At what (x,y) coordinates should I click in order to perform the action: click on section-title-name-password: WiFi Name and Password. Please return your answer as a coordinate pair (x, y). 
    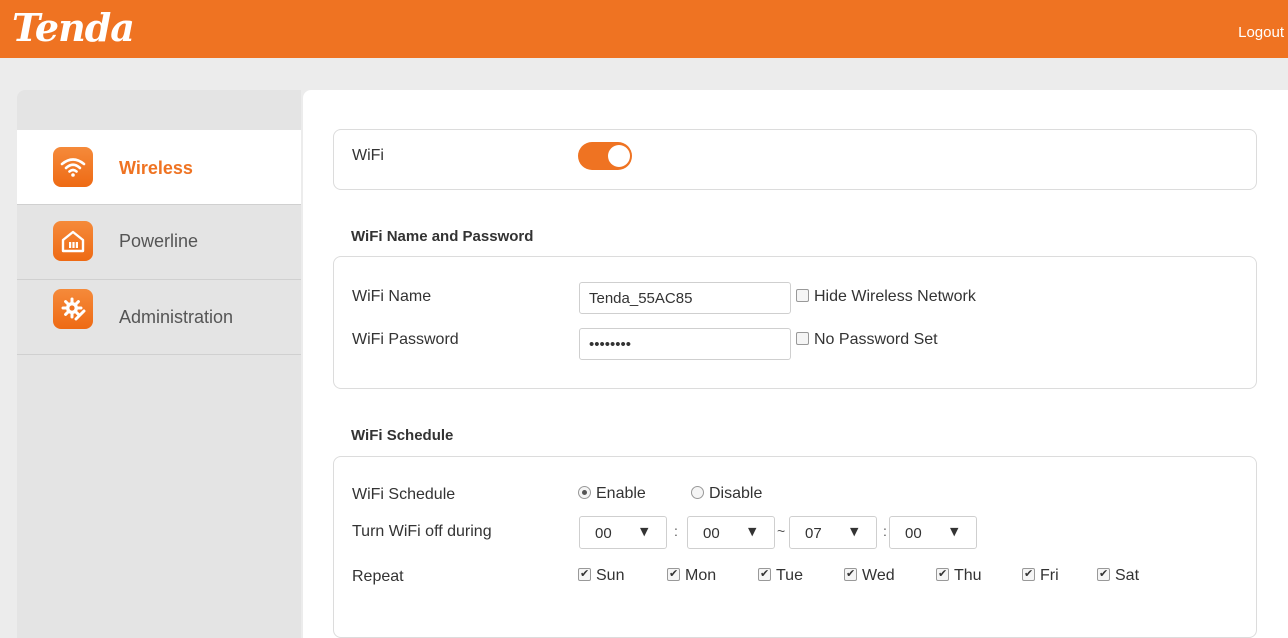
    Looking at the image, I should click on (442, 236).